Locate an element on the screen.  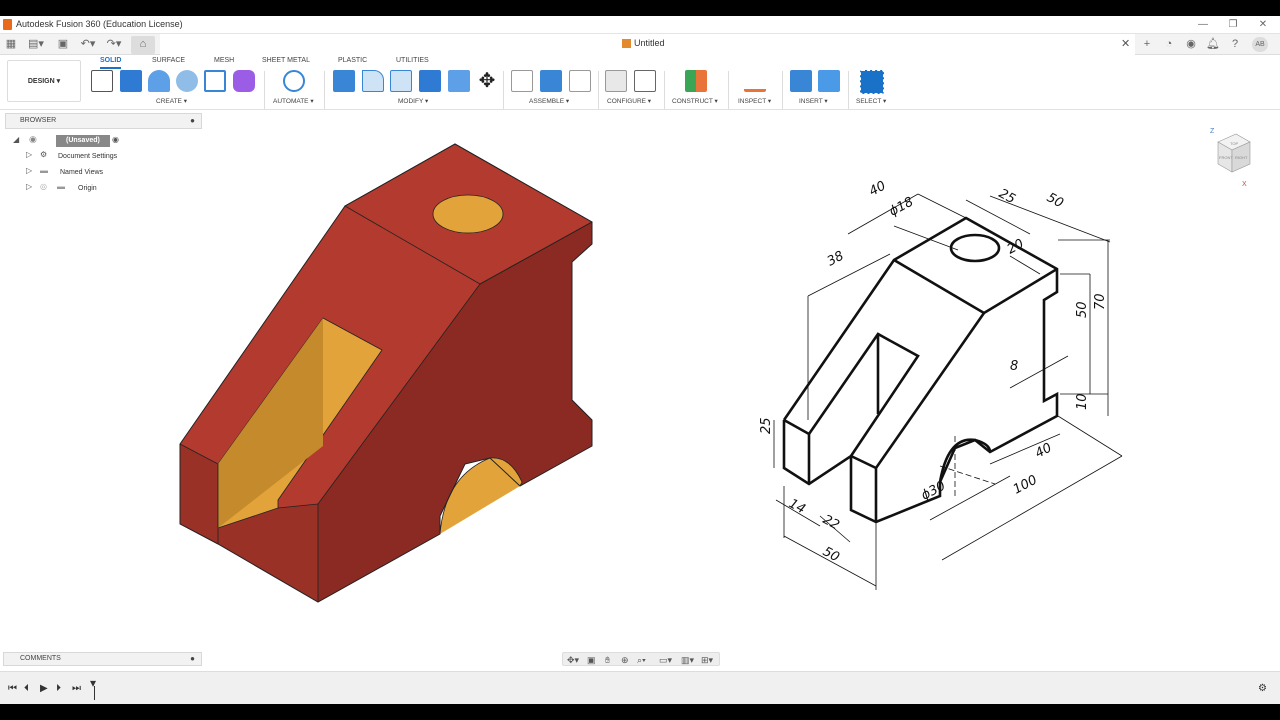
browser-root-item: (Unsaved) is located at coordinates (83, 141).